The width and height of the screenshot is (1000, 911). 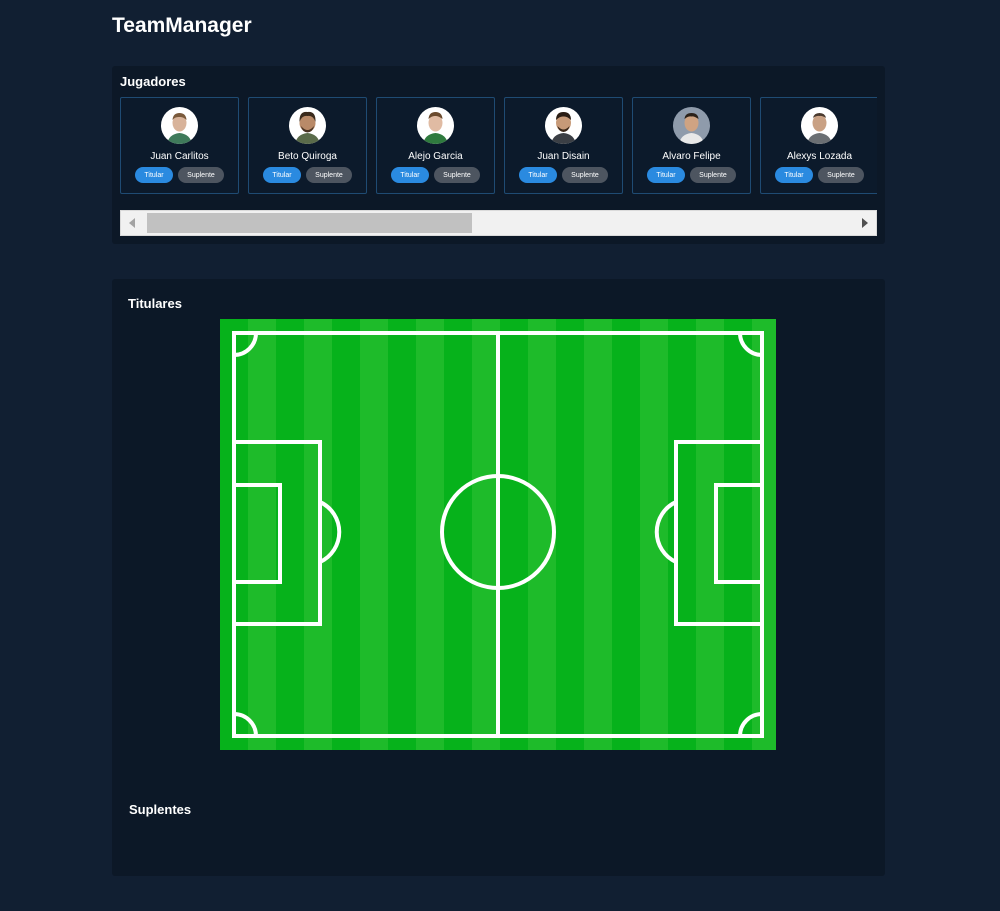 What do you see at coordinates (179, 145) in the screenshot?
I see `player-card: Juan Carlitos Titular Suplente` at bounding box center [179, 145].